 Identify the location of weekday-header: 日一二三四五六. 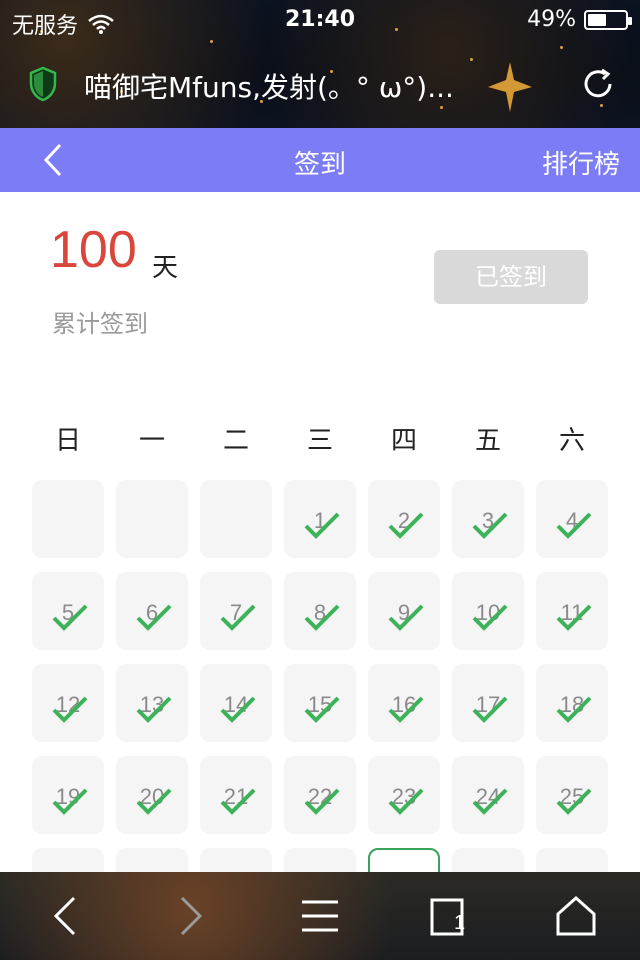
(320, 440).